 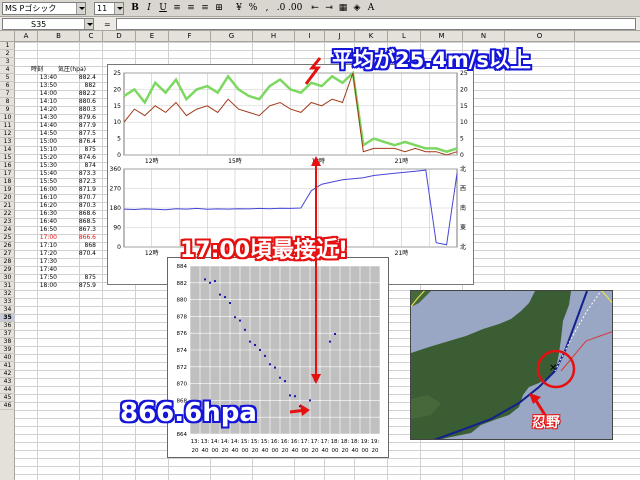 What do you see at coordinates (78, 94) in the screenshot?
I see `pressure-cell: 882.2` at bounding box center [78, 94].